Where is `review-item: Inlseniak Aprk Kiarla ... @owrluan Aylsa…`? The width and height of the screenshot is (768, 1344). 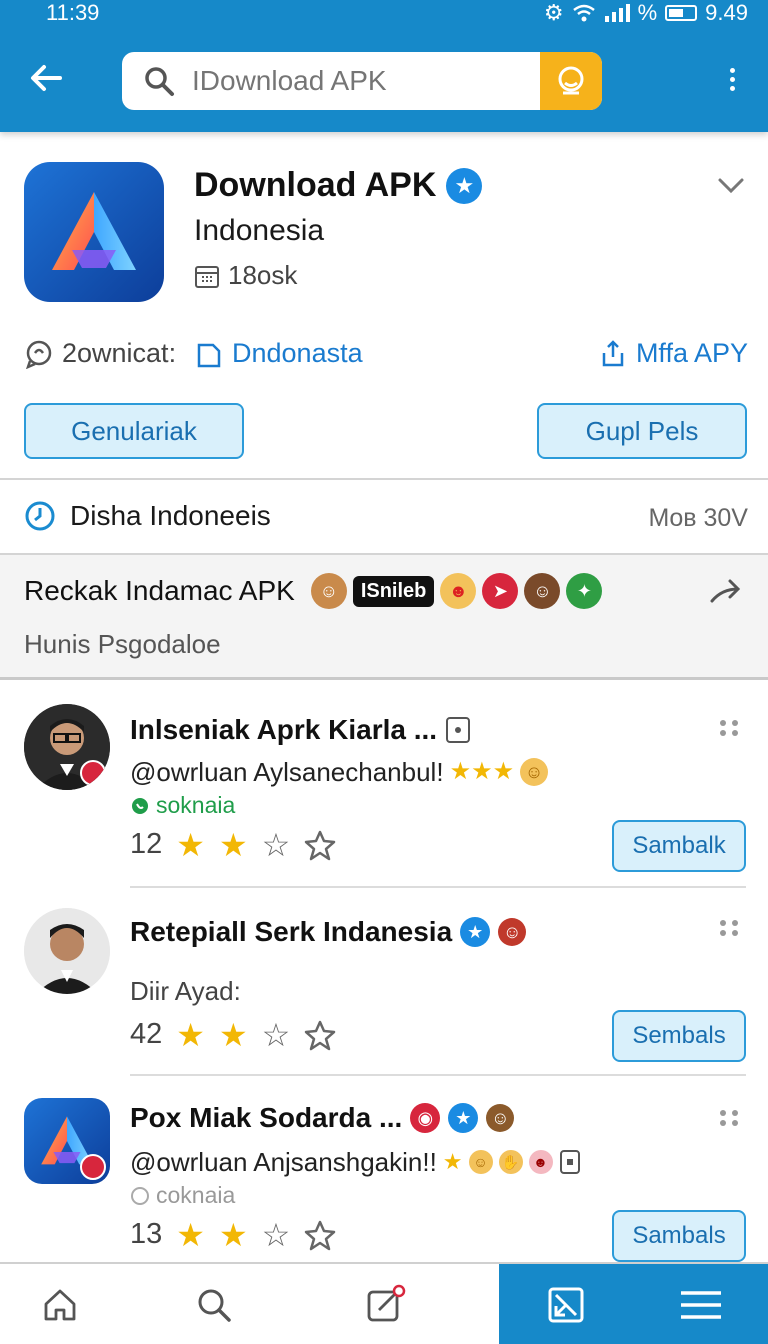
review-item: Inlseniak Aprk Kiarla ... @owrluan Aylsa… is located at coordinates (384, 795).